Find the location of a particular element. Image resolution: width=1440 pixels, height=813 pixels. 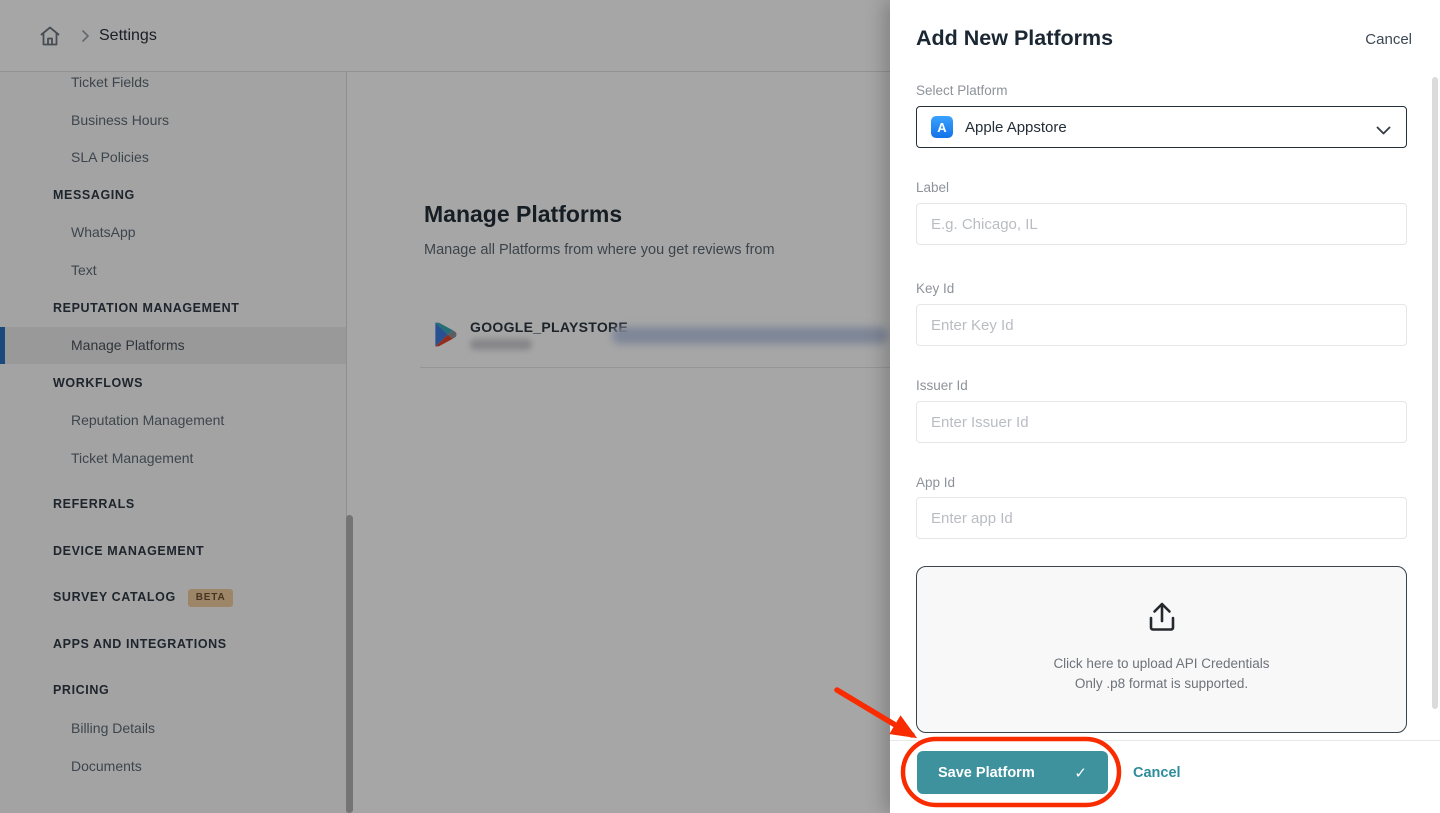

save-platform-button: Save Platform ✓ is located at coordinates (1012, 772).